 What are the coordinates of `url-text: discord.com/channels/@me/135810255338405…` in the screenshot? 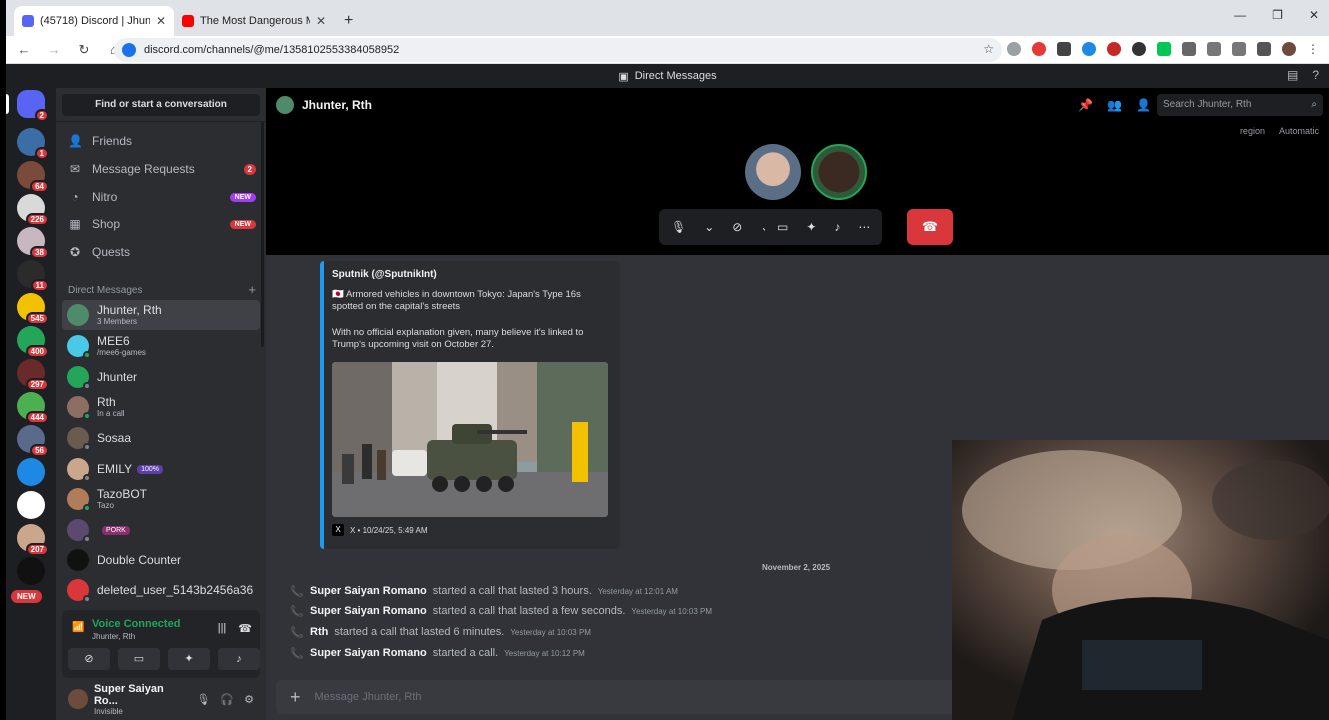 It's located at (272, 50).